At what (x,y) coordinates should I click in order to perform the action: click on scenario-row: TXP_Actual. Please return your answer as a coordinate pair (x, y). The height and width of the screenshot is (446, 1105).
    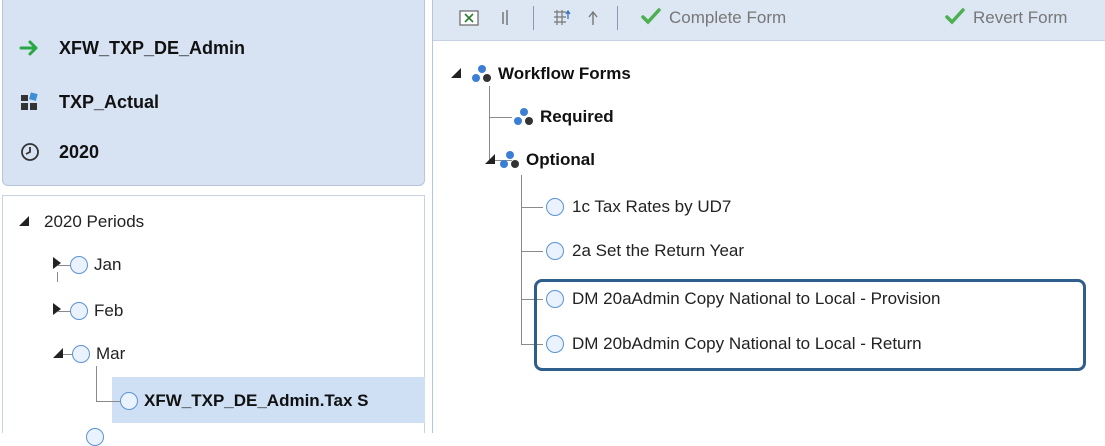
    Looking at the image, I should click on (89, 102).